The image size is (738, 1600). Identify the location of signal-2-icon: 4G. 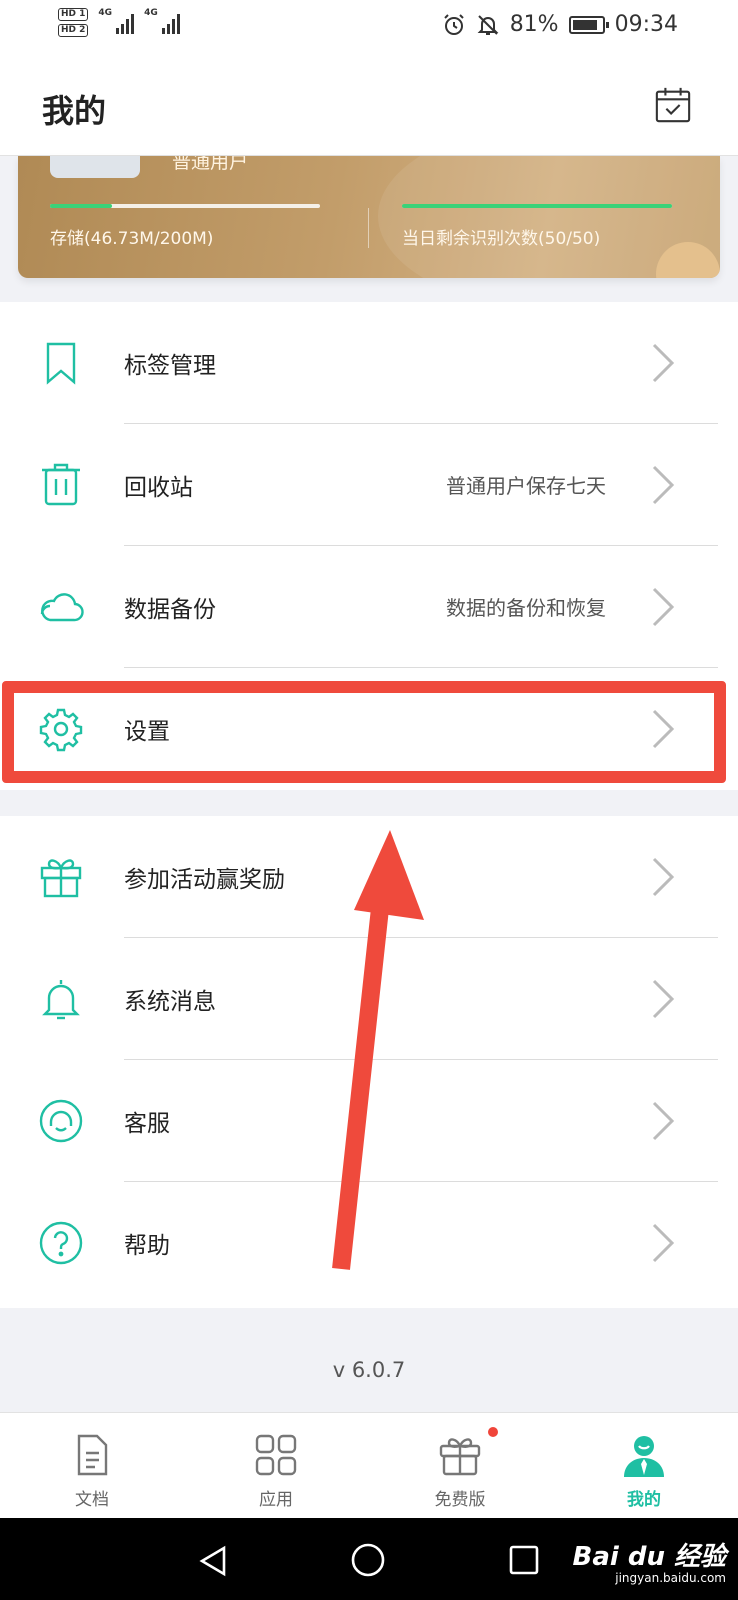
(162, 21).